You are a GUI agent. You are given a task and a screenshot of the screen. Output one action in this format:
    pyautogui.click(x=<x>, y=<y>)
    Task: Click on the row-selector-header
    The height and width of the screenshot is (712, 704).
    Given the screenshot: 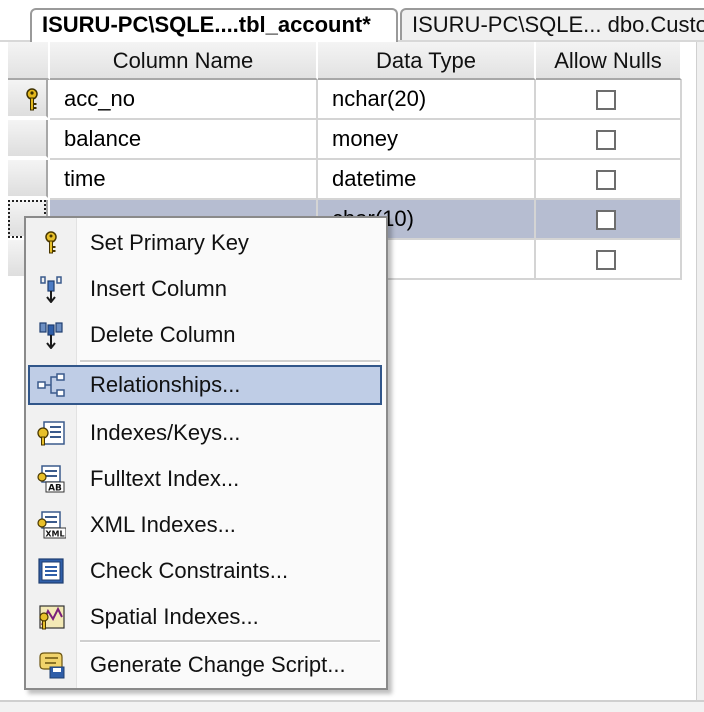 What is the action you would take?
    pyautogui.click(x=29, y=61)
    